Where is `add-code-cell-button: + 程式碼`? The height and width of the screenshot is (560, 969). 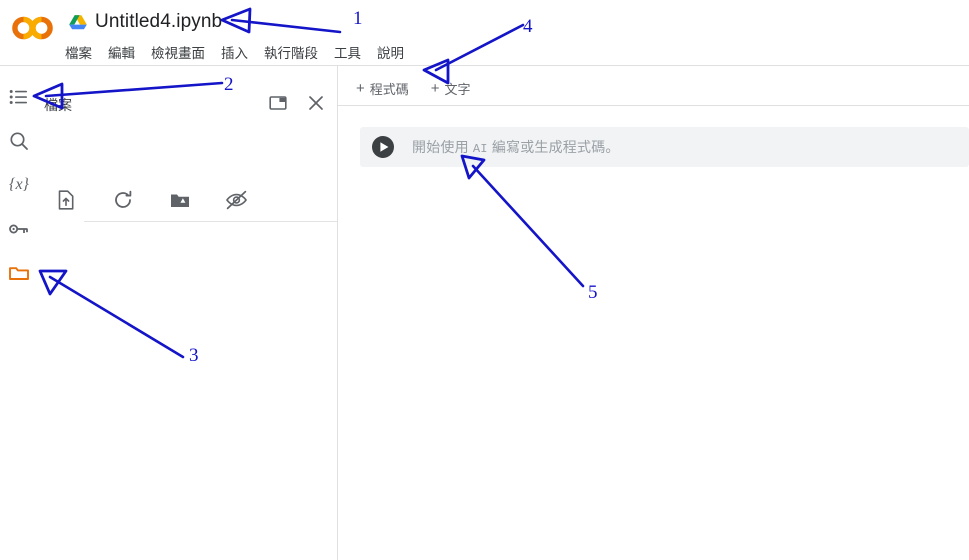 add-code-cell-button: + 程式碼 is located at coordinates (382, 88).